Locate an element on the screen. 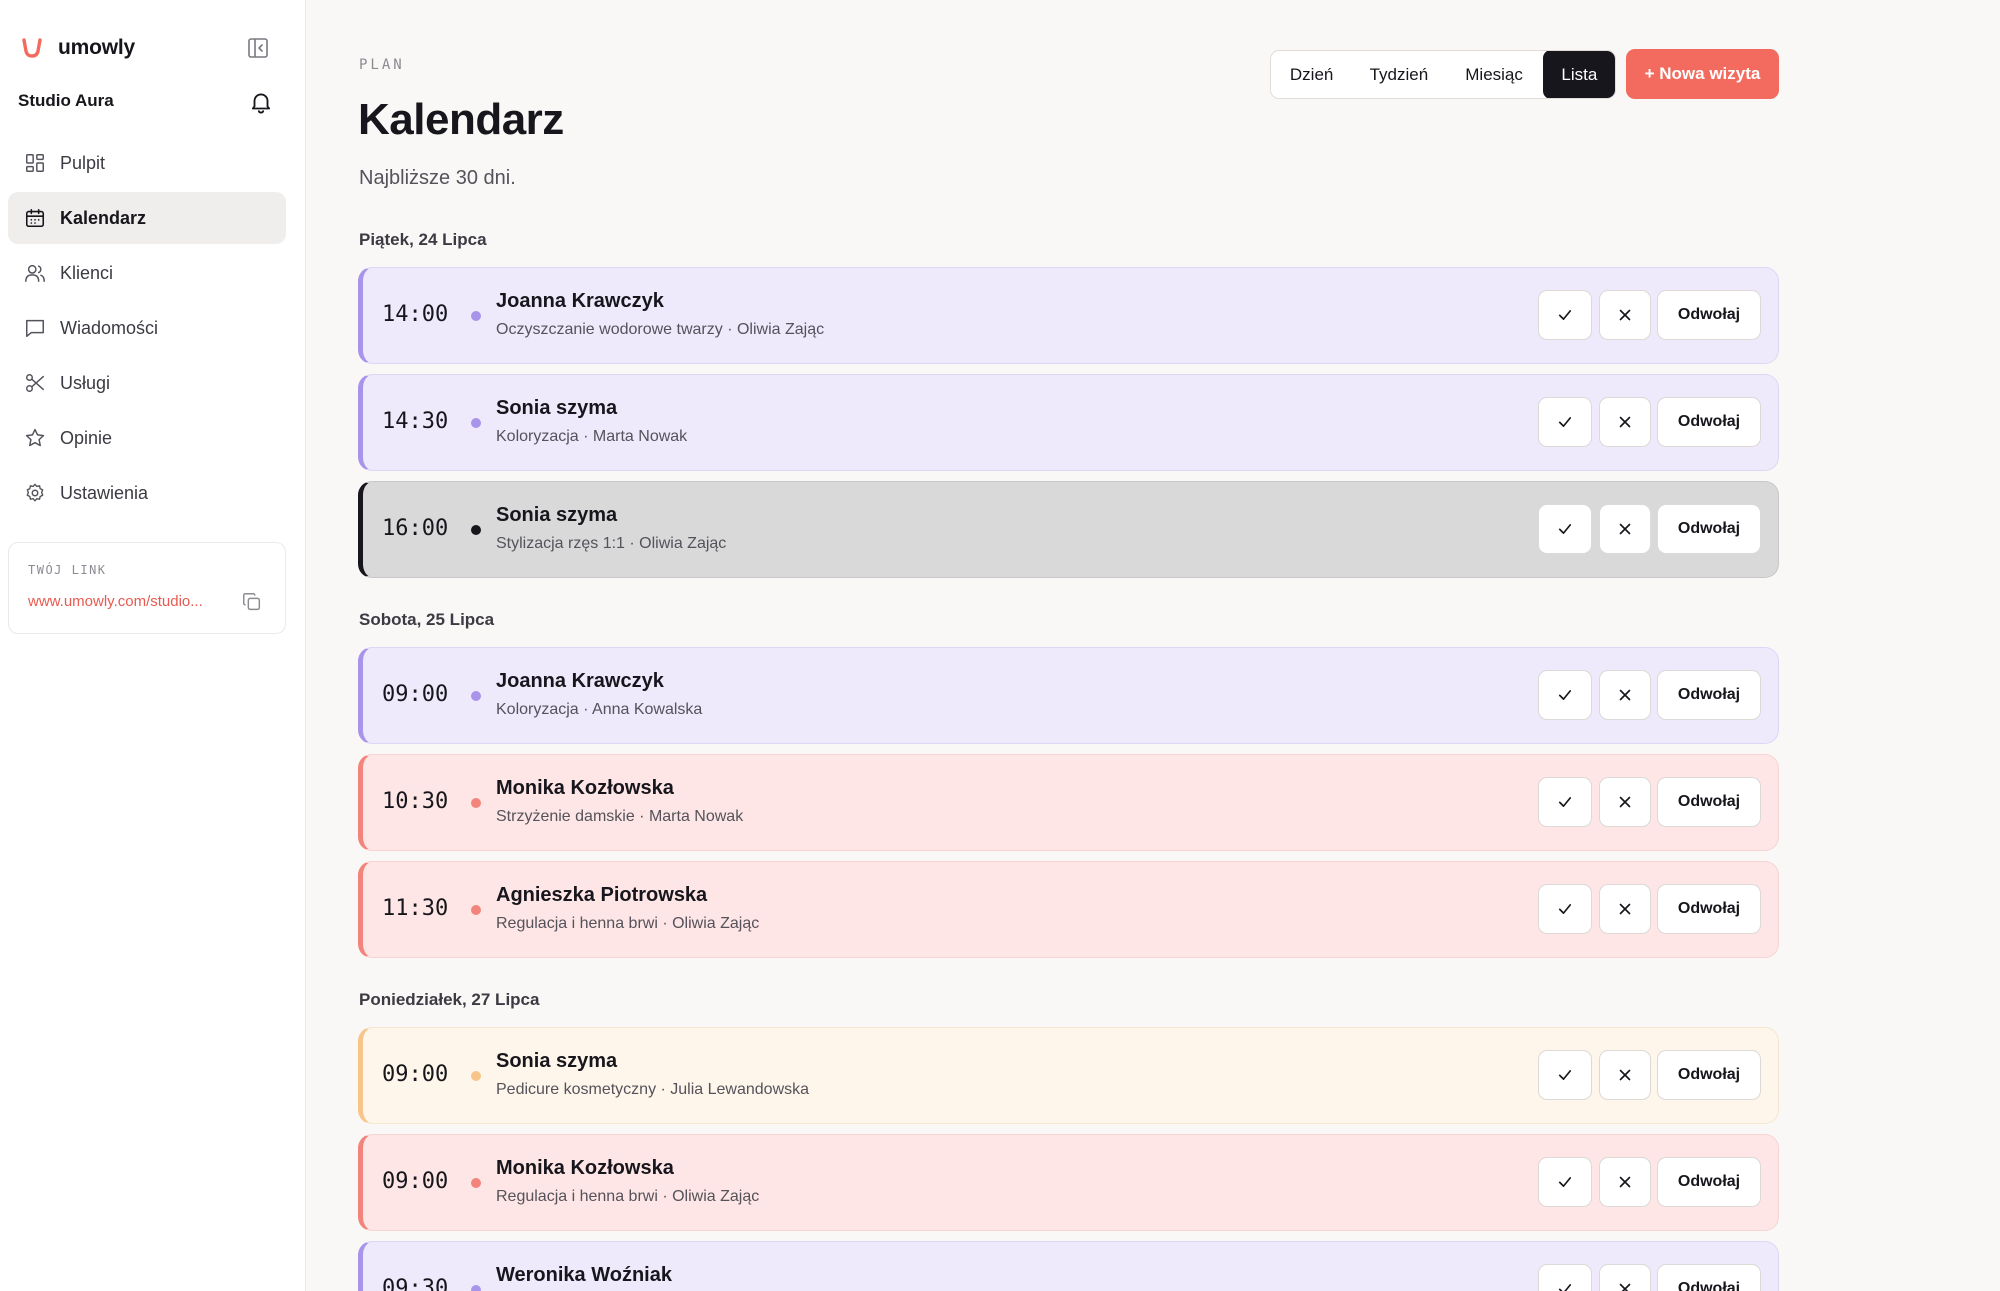 The image size is (2000, 1291). collapse-sidebar-icon is located at coordinates (258, 48).